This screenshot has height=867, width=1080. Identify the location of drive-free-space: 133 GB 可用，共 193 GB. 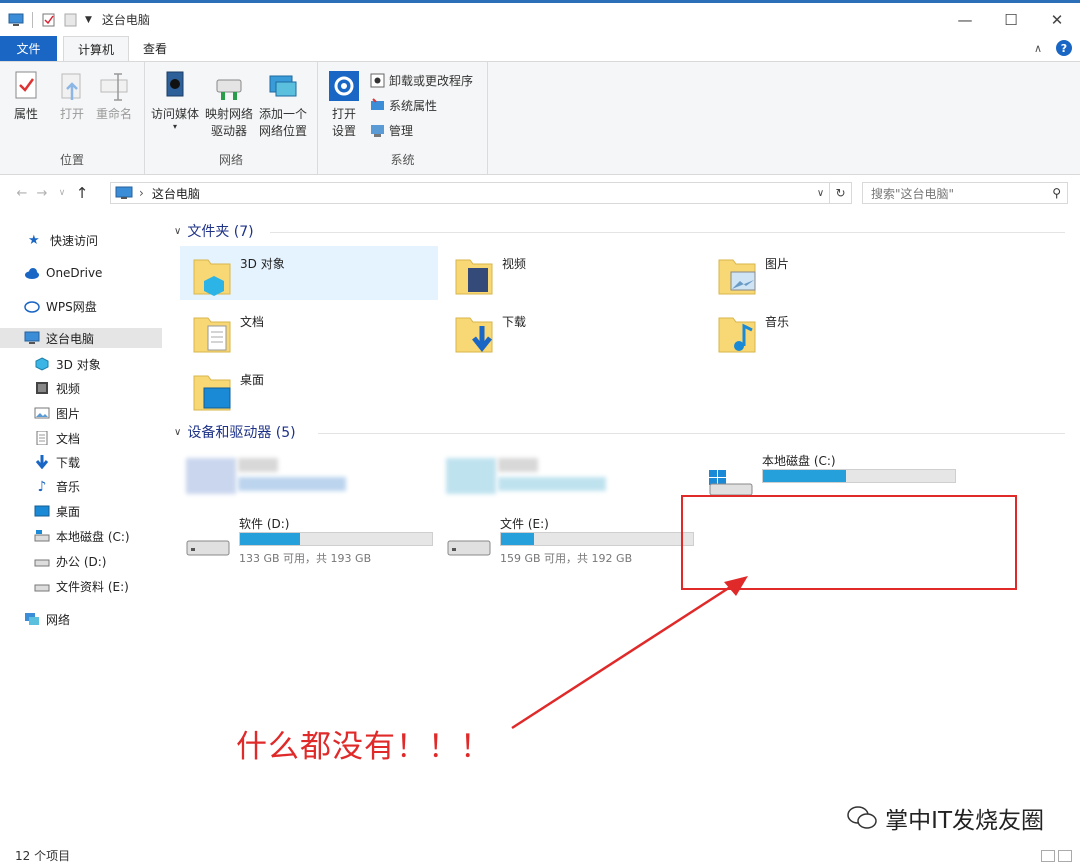
(305, 558).